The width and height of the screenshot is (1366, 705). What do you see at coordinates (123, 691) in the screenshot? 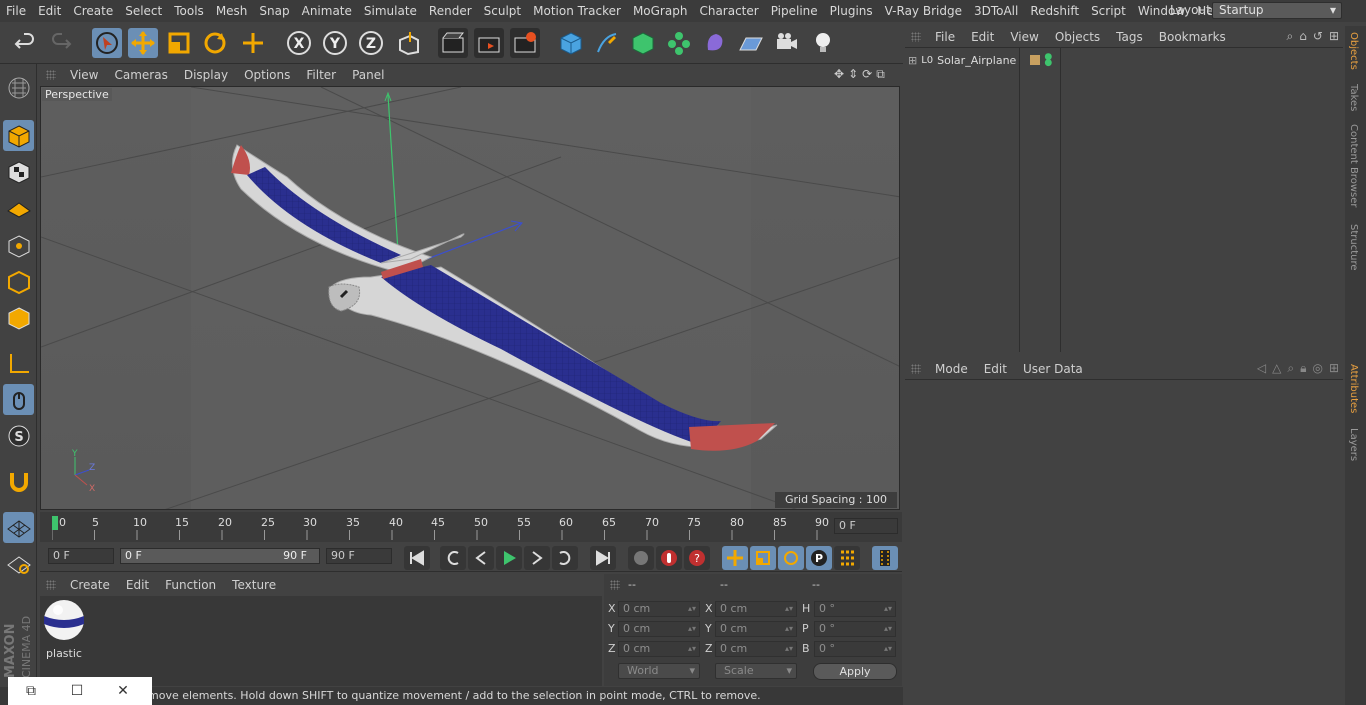
I see `close-icon: ✕` at bounding box center [123, 691].